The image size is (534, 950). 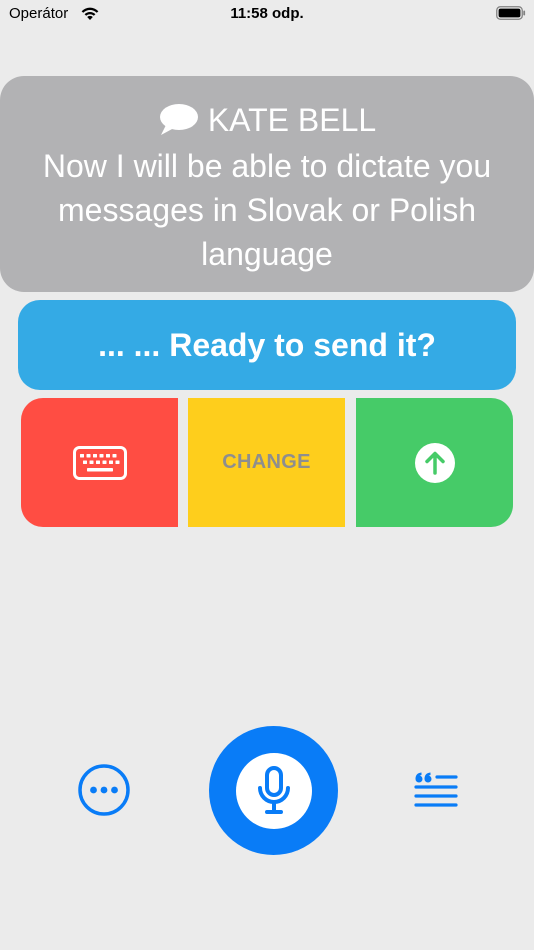 What do you see at coordinates (267, 345) in the screenshot?
I see `ready-banner: ... ... Ready to send it?` at bounding box center [267, 345].